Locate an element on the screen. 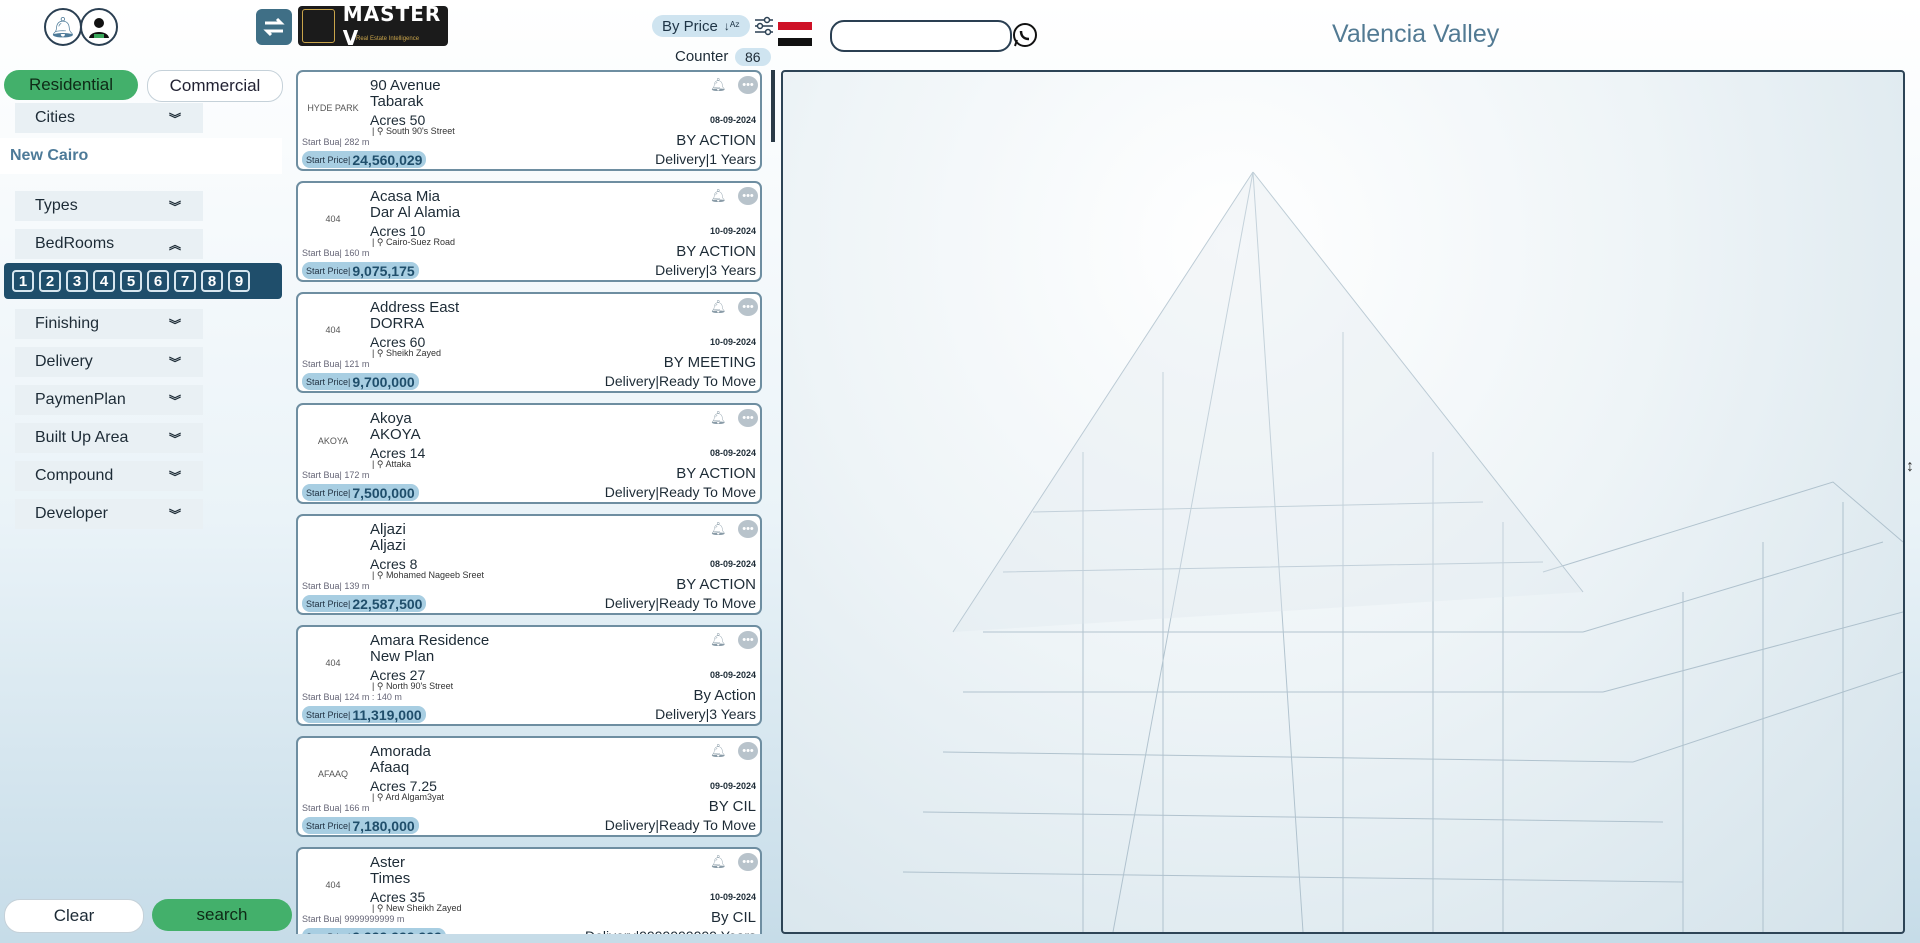 The height and width of the screenshot is (943, 1920). start-price-value: 11,319,000 is located at coordinates (387, 714).